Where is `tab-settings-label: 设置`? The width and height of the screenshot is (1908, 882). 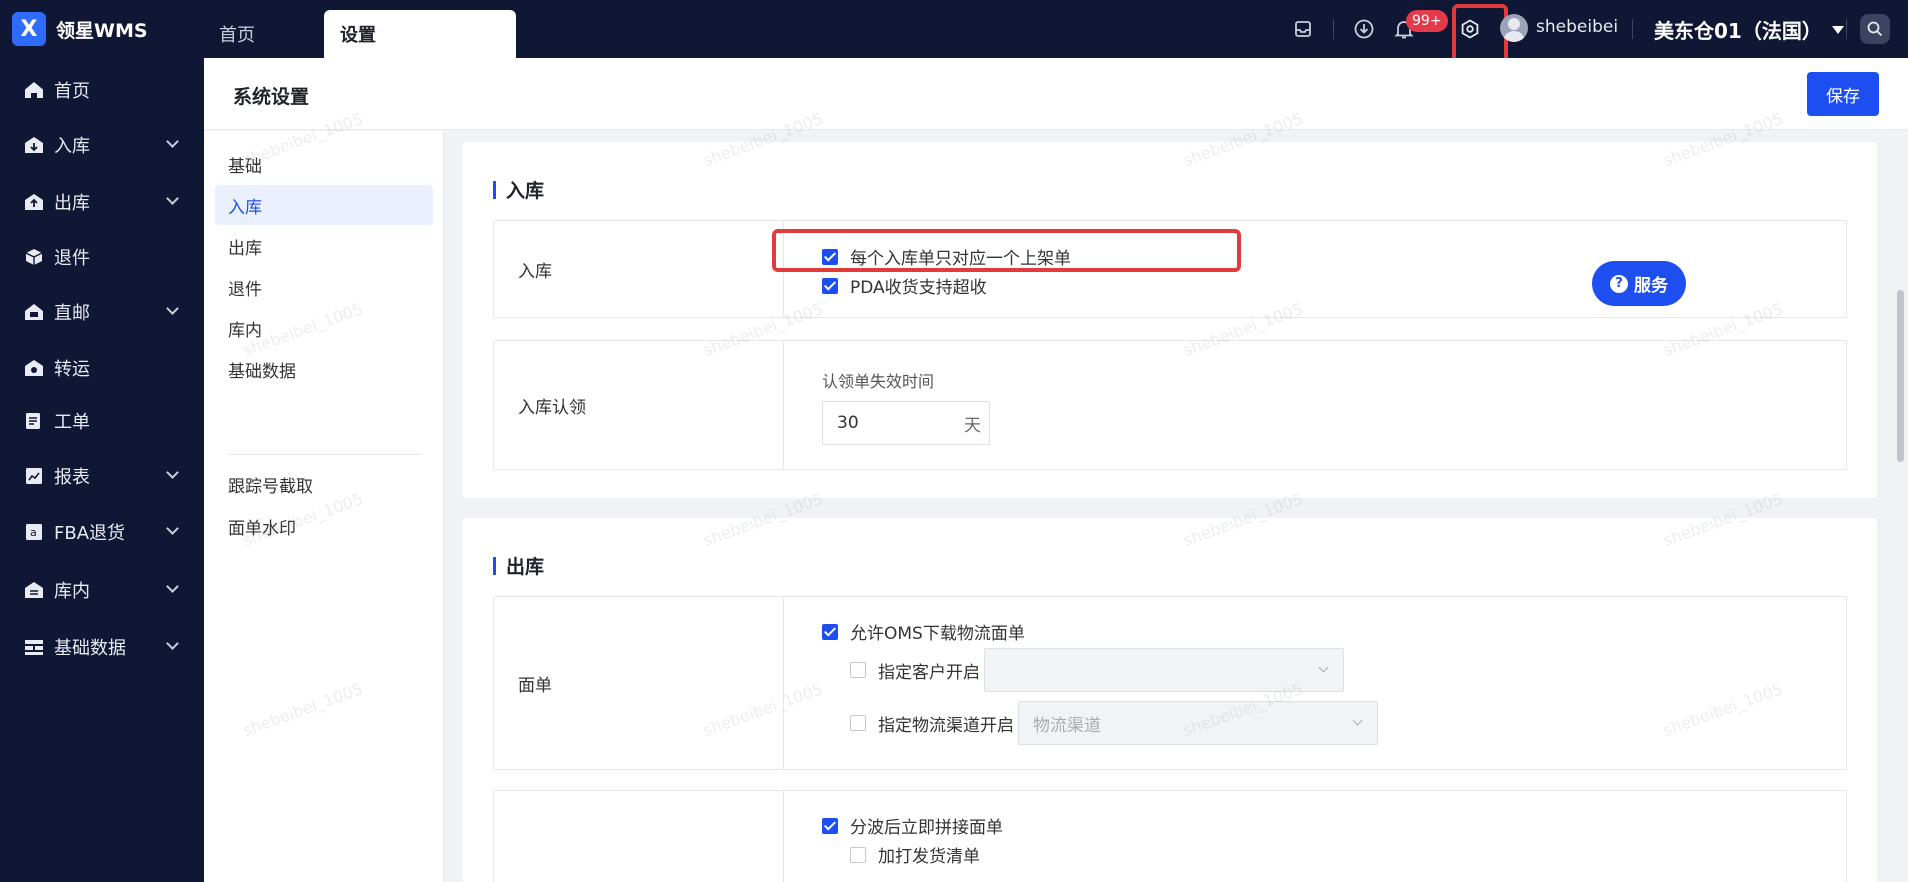 tab-settings-label: 设置 is located at coordinates (358, 35).